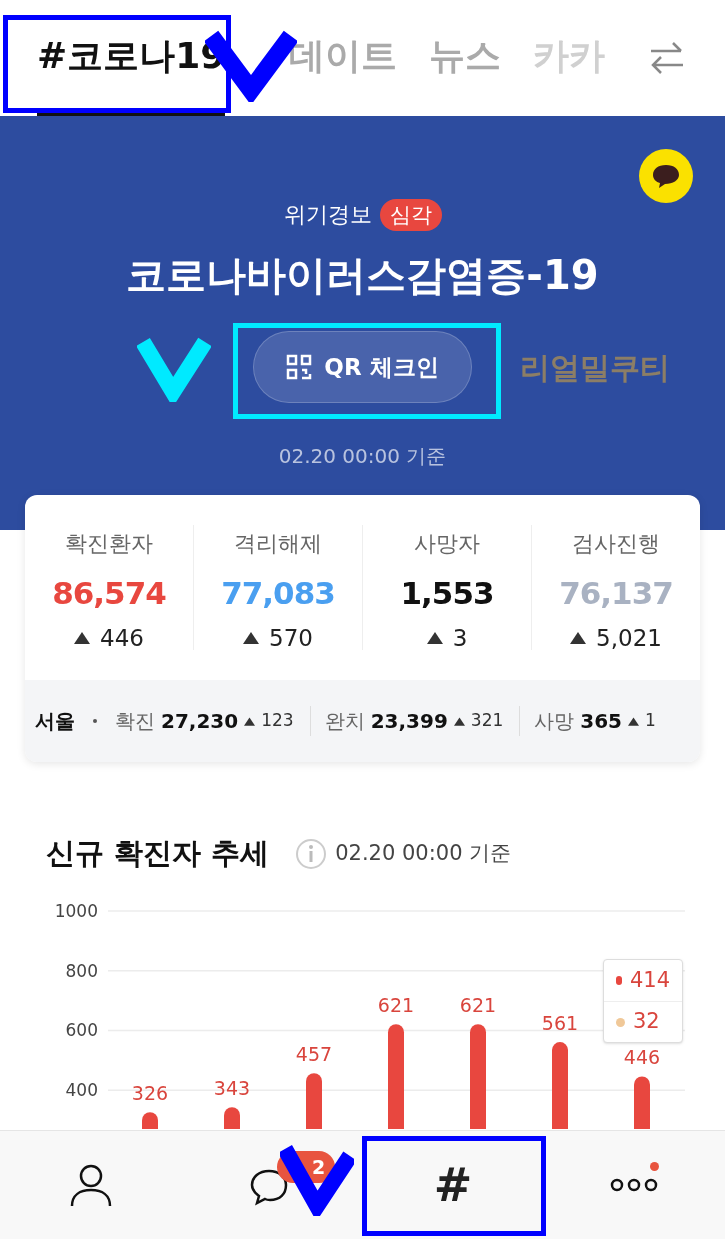 The image size is (725, 1239). What do you see at coordinates (311, 854) in the screenshot?
I see `info-icon` at bounding box center [311, 854].